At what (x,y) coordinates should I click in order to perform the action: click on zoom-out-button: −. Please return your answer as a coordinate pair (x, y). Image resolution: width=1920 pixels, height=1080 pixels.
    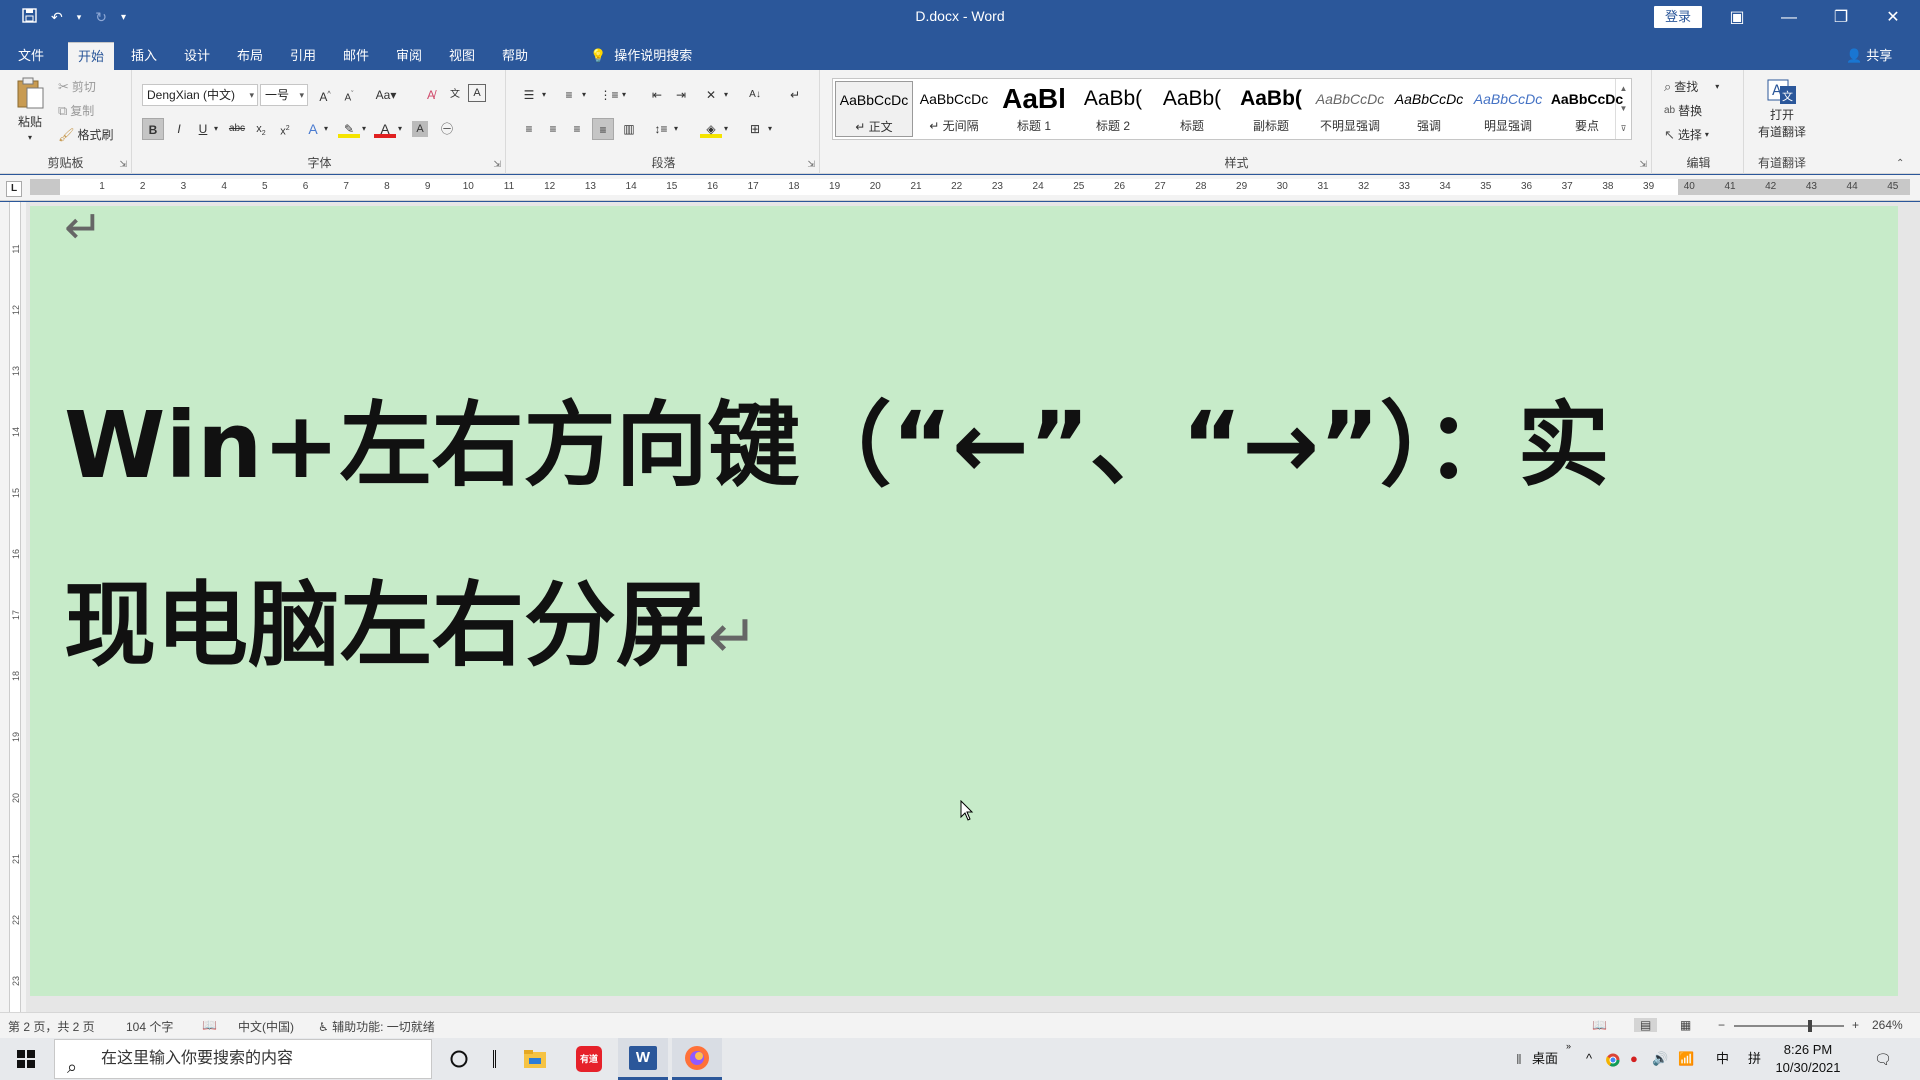
    Looking at the image, I should click on (1721, 1025).